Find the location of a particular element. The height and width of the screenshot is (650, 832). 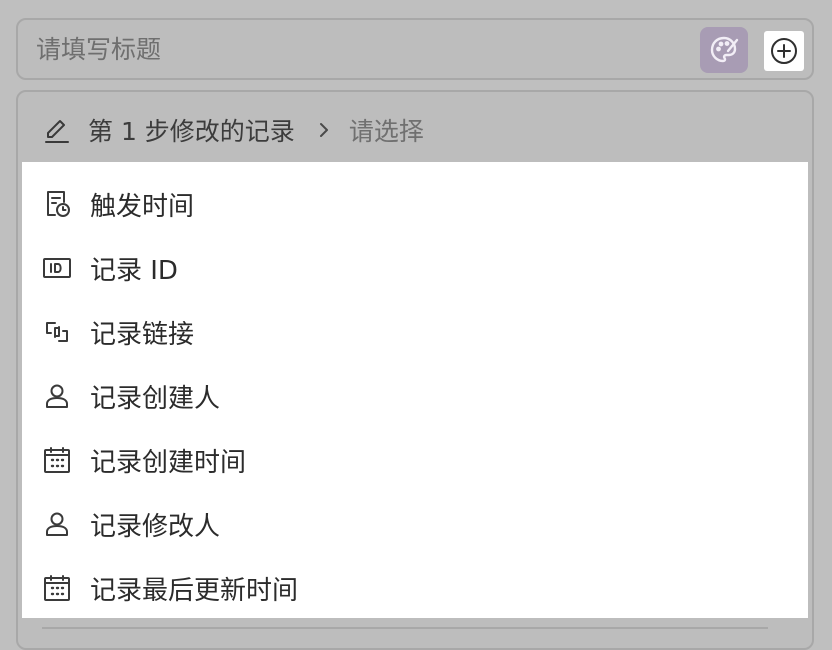

menu-item-label: 记录创建时间 is located at coordinates (168, 462).